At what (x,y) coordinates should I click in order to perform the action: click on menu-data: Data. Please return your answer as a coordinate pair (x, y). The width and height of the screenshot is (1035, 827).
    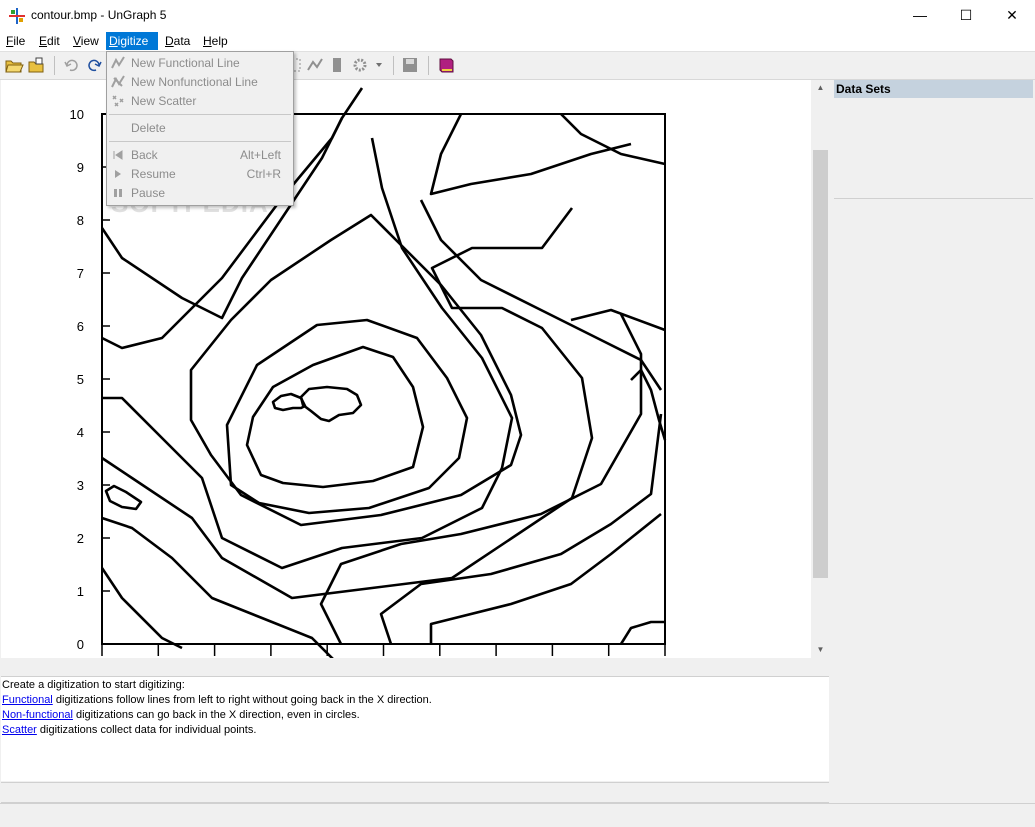
    Looking at the image, I should click on (177, 41).